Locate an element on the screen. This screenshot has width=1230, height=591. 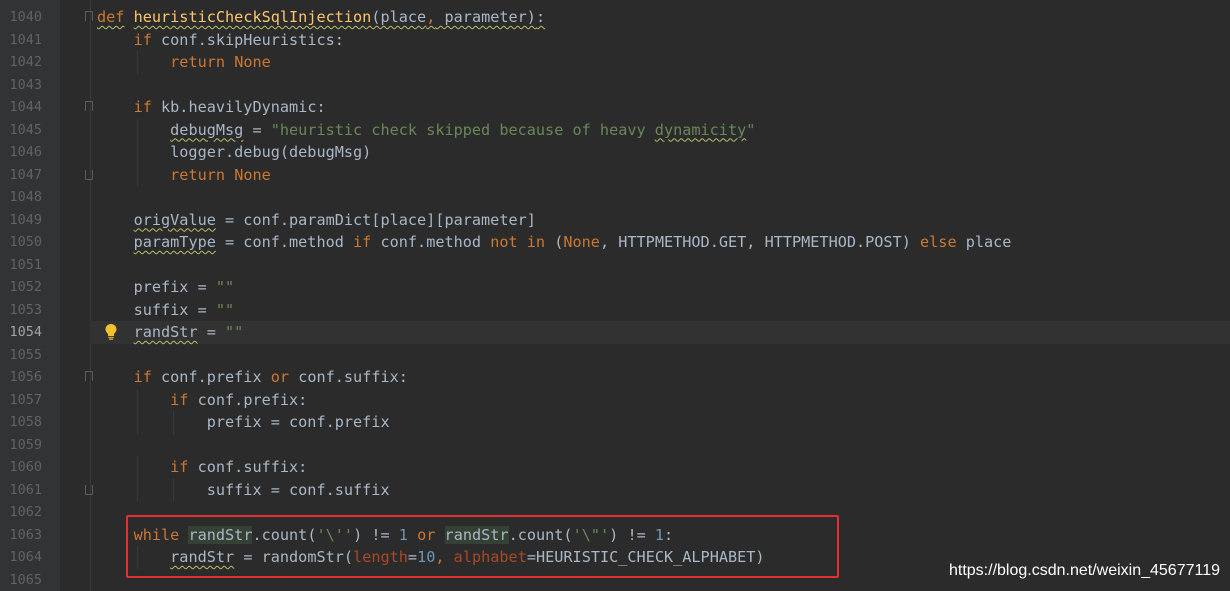
code-line: 1043 is located at coordinates (619, 85).